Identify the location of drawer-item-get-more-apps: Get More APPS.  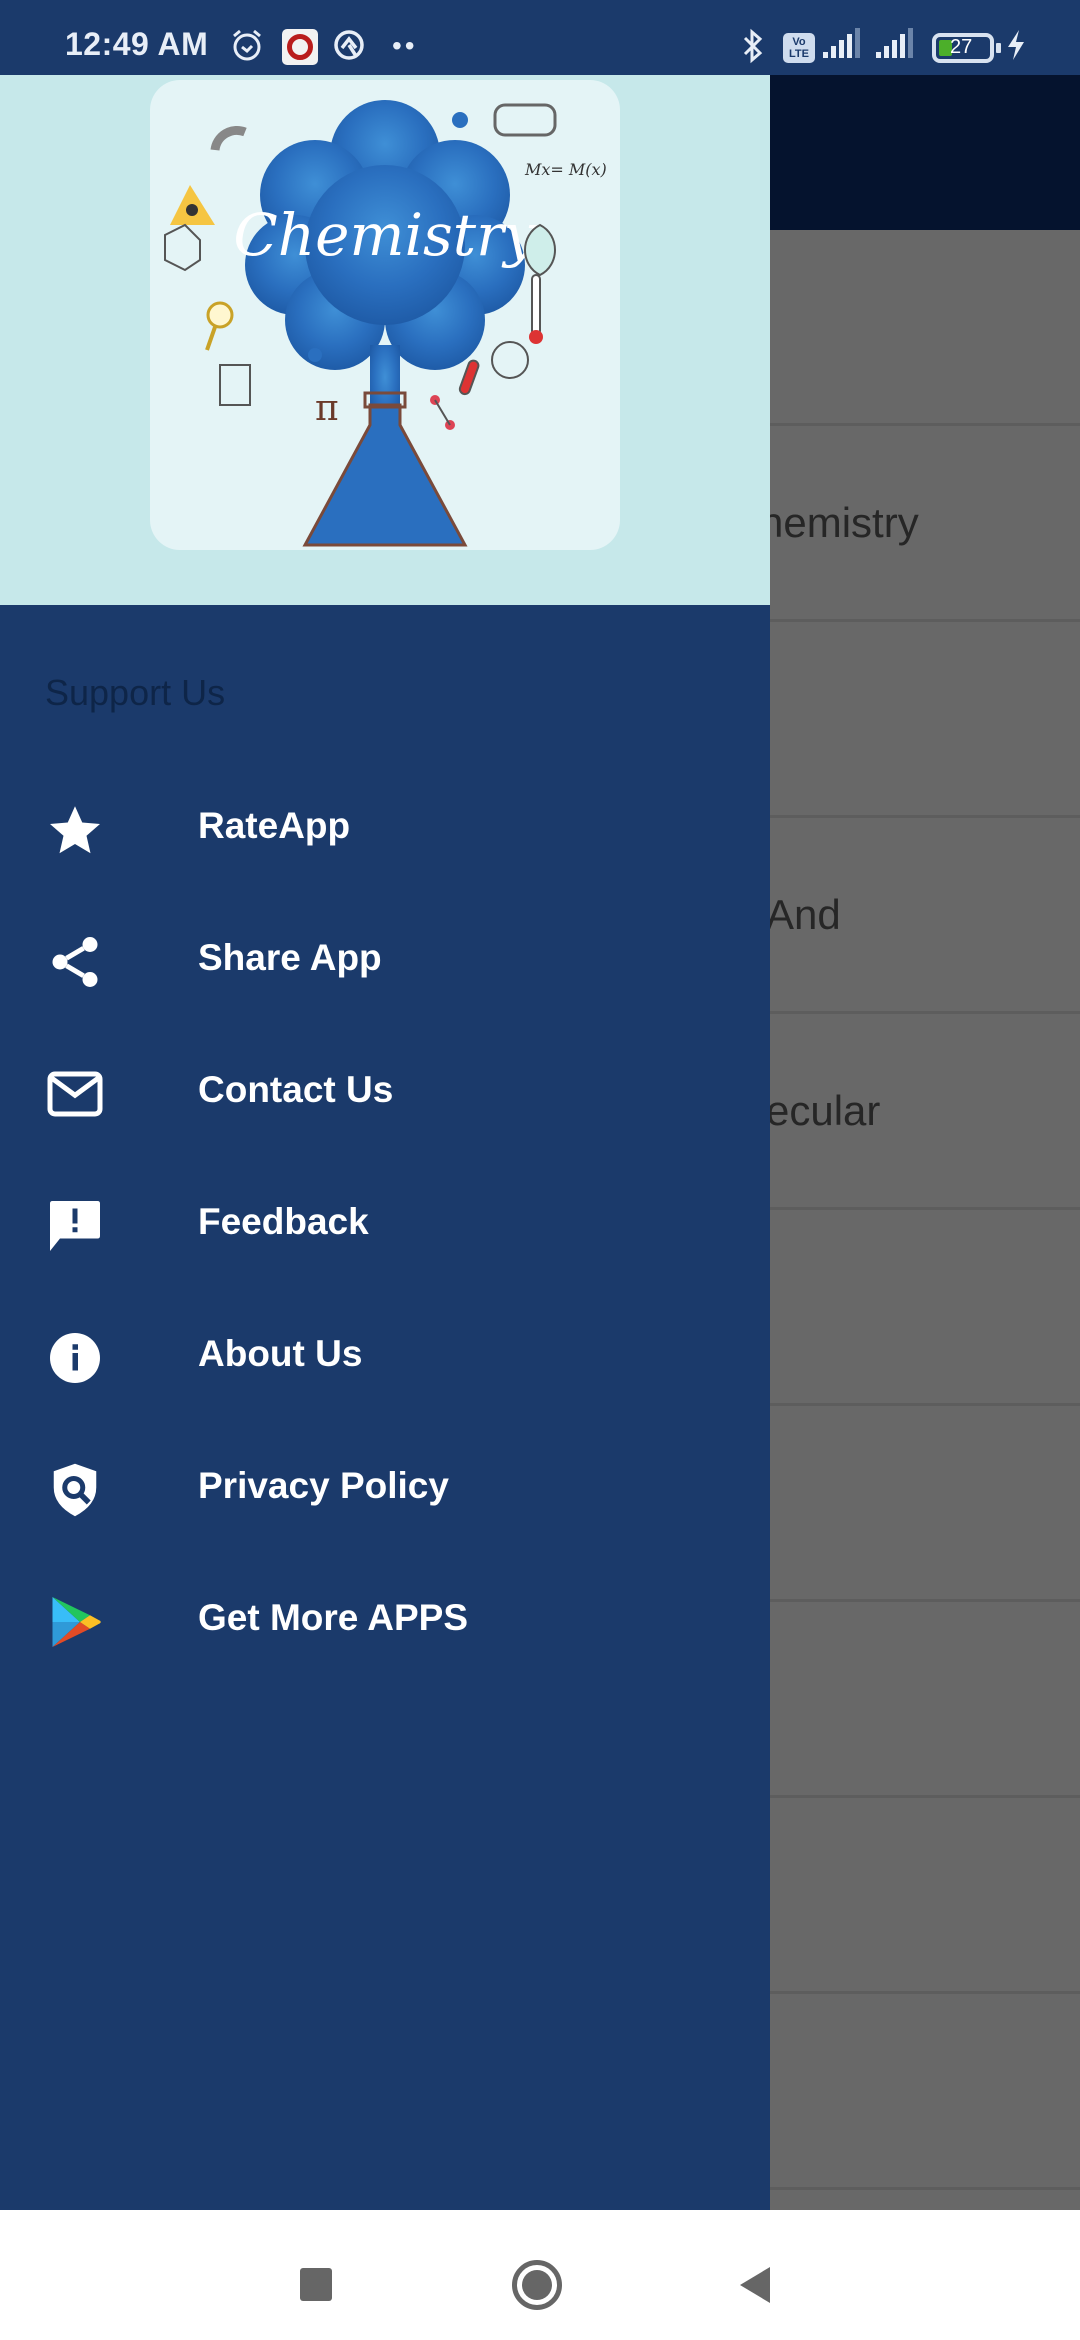
(385, 1619).